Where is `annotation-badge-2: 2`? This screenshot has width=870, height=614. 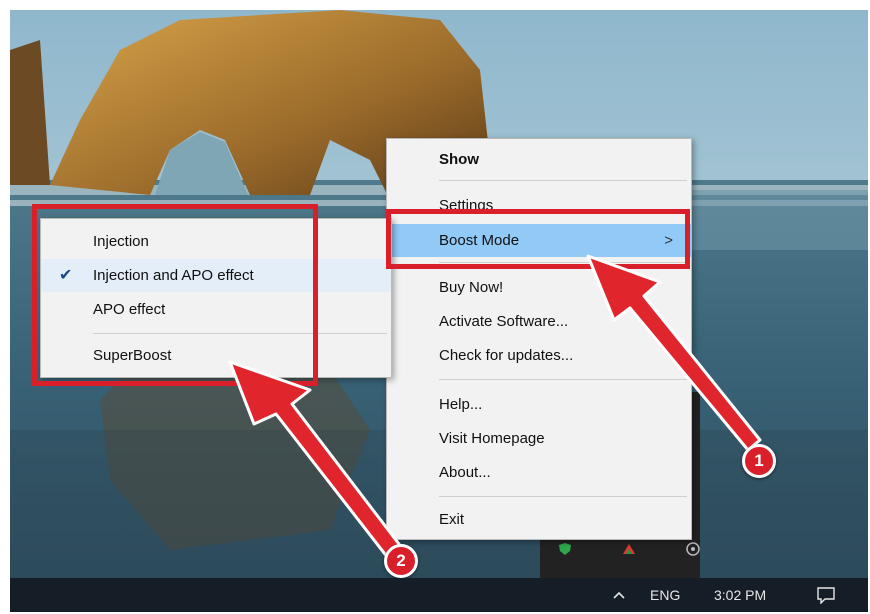 annotation-badge-2: 2 is located at coordinates (401, 561).